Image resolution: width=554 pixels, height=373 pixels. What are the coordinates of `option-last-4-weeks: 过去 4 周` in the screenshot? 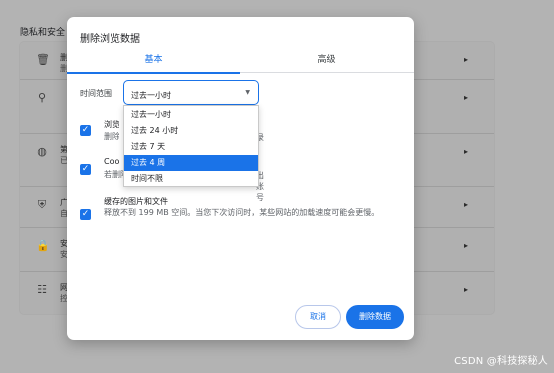 It's located at (191, 163).